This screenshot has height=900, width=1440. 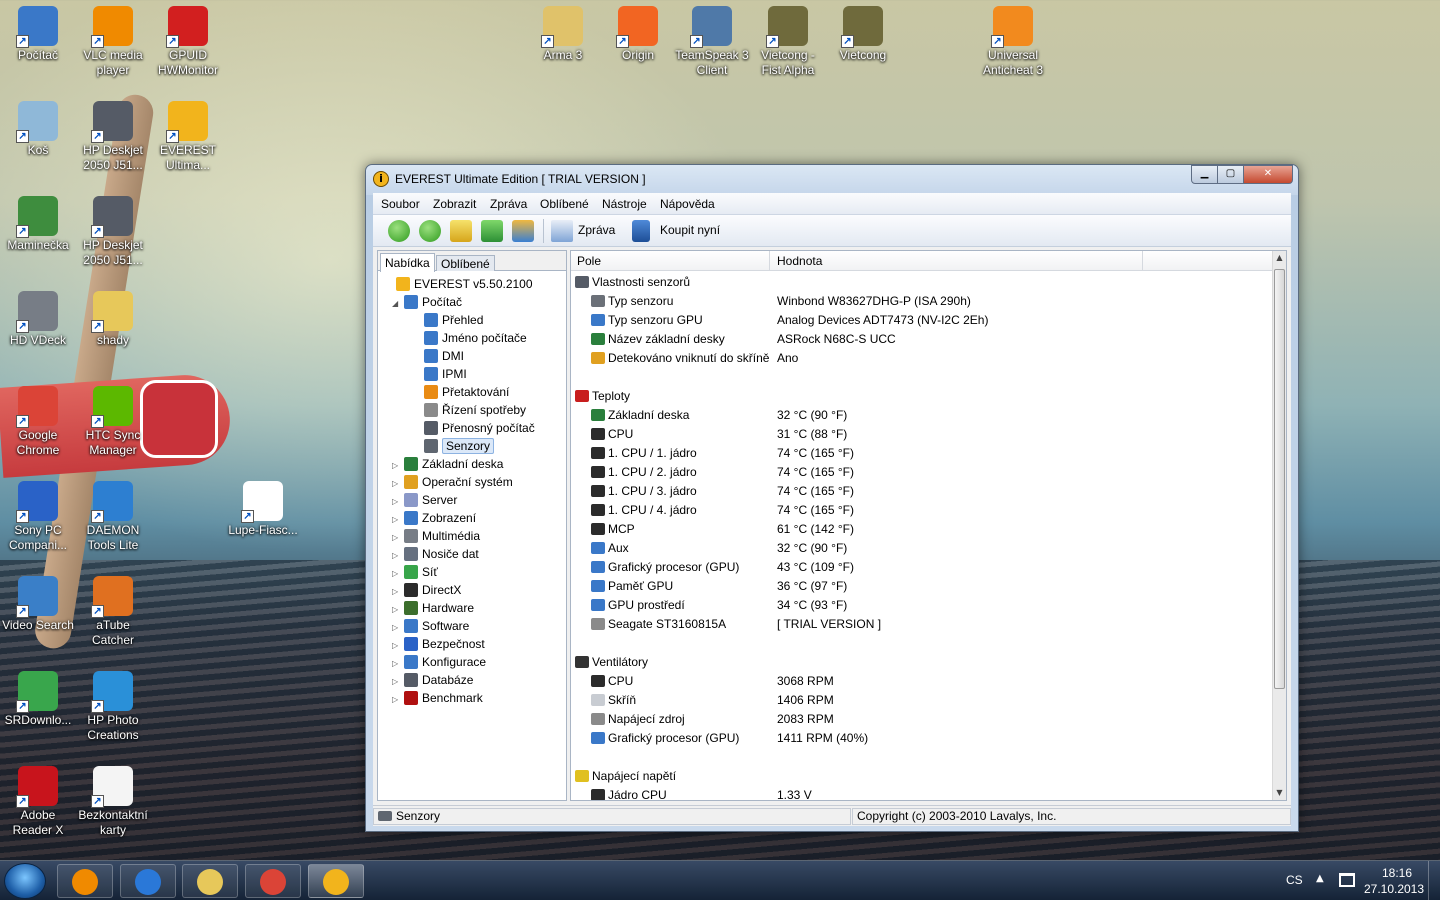 What do you see at coordinates (148, 881) in the screenshot?
I see `taskbar-internet-explorer-button` at bounding box center [148, 881].